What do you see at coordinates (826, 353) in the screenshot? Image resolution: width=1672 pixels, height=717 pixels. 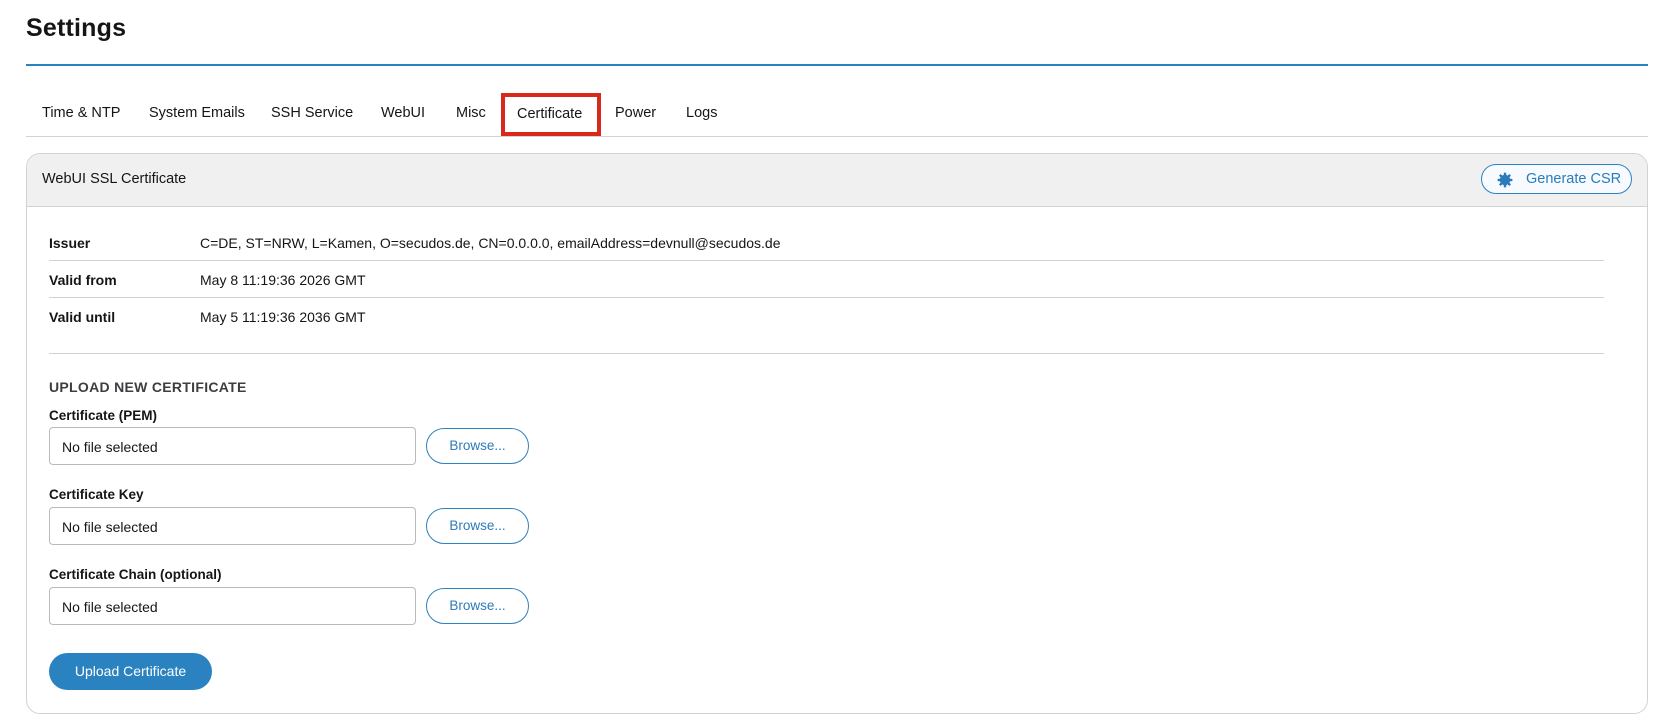 I see `section-divider` at bounding box center [826, 353].